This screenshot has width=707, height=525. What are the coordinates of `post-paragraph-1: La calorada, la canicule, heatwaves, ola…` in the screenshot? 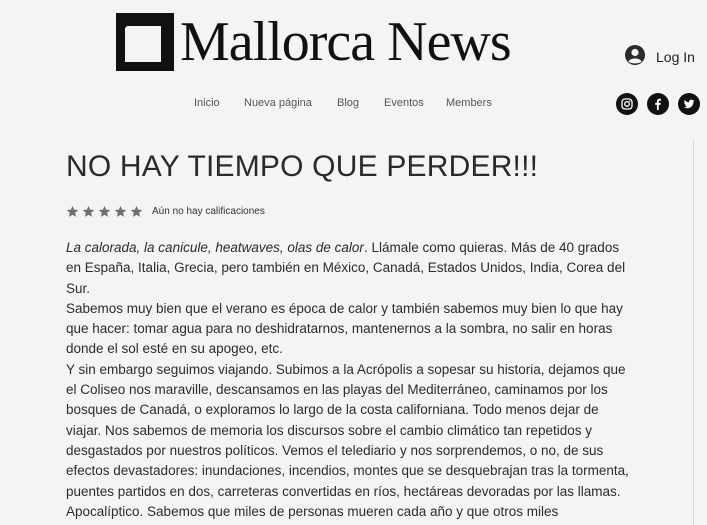 It's located at (348, 268).